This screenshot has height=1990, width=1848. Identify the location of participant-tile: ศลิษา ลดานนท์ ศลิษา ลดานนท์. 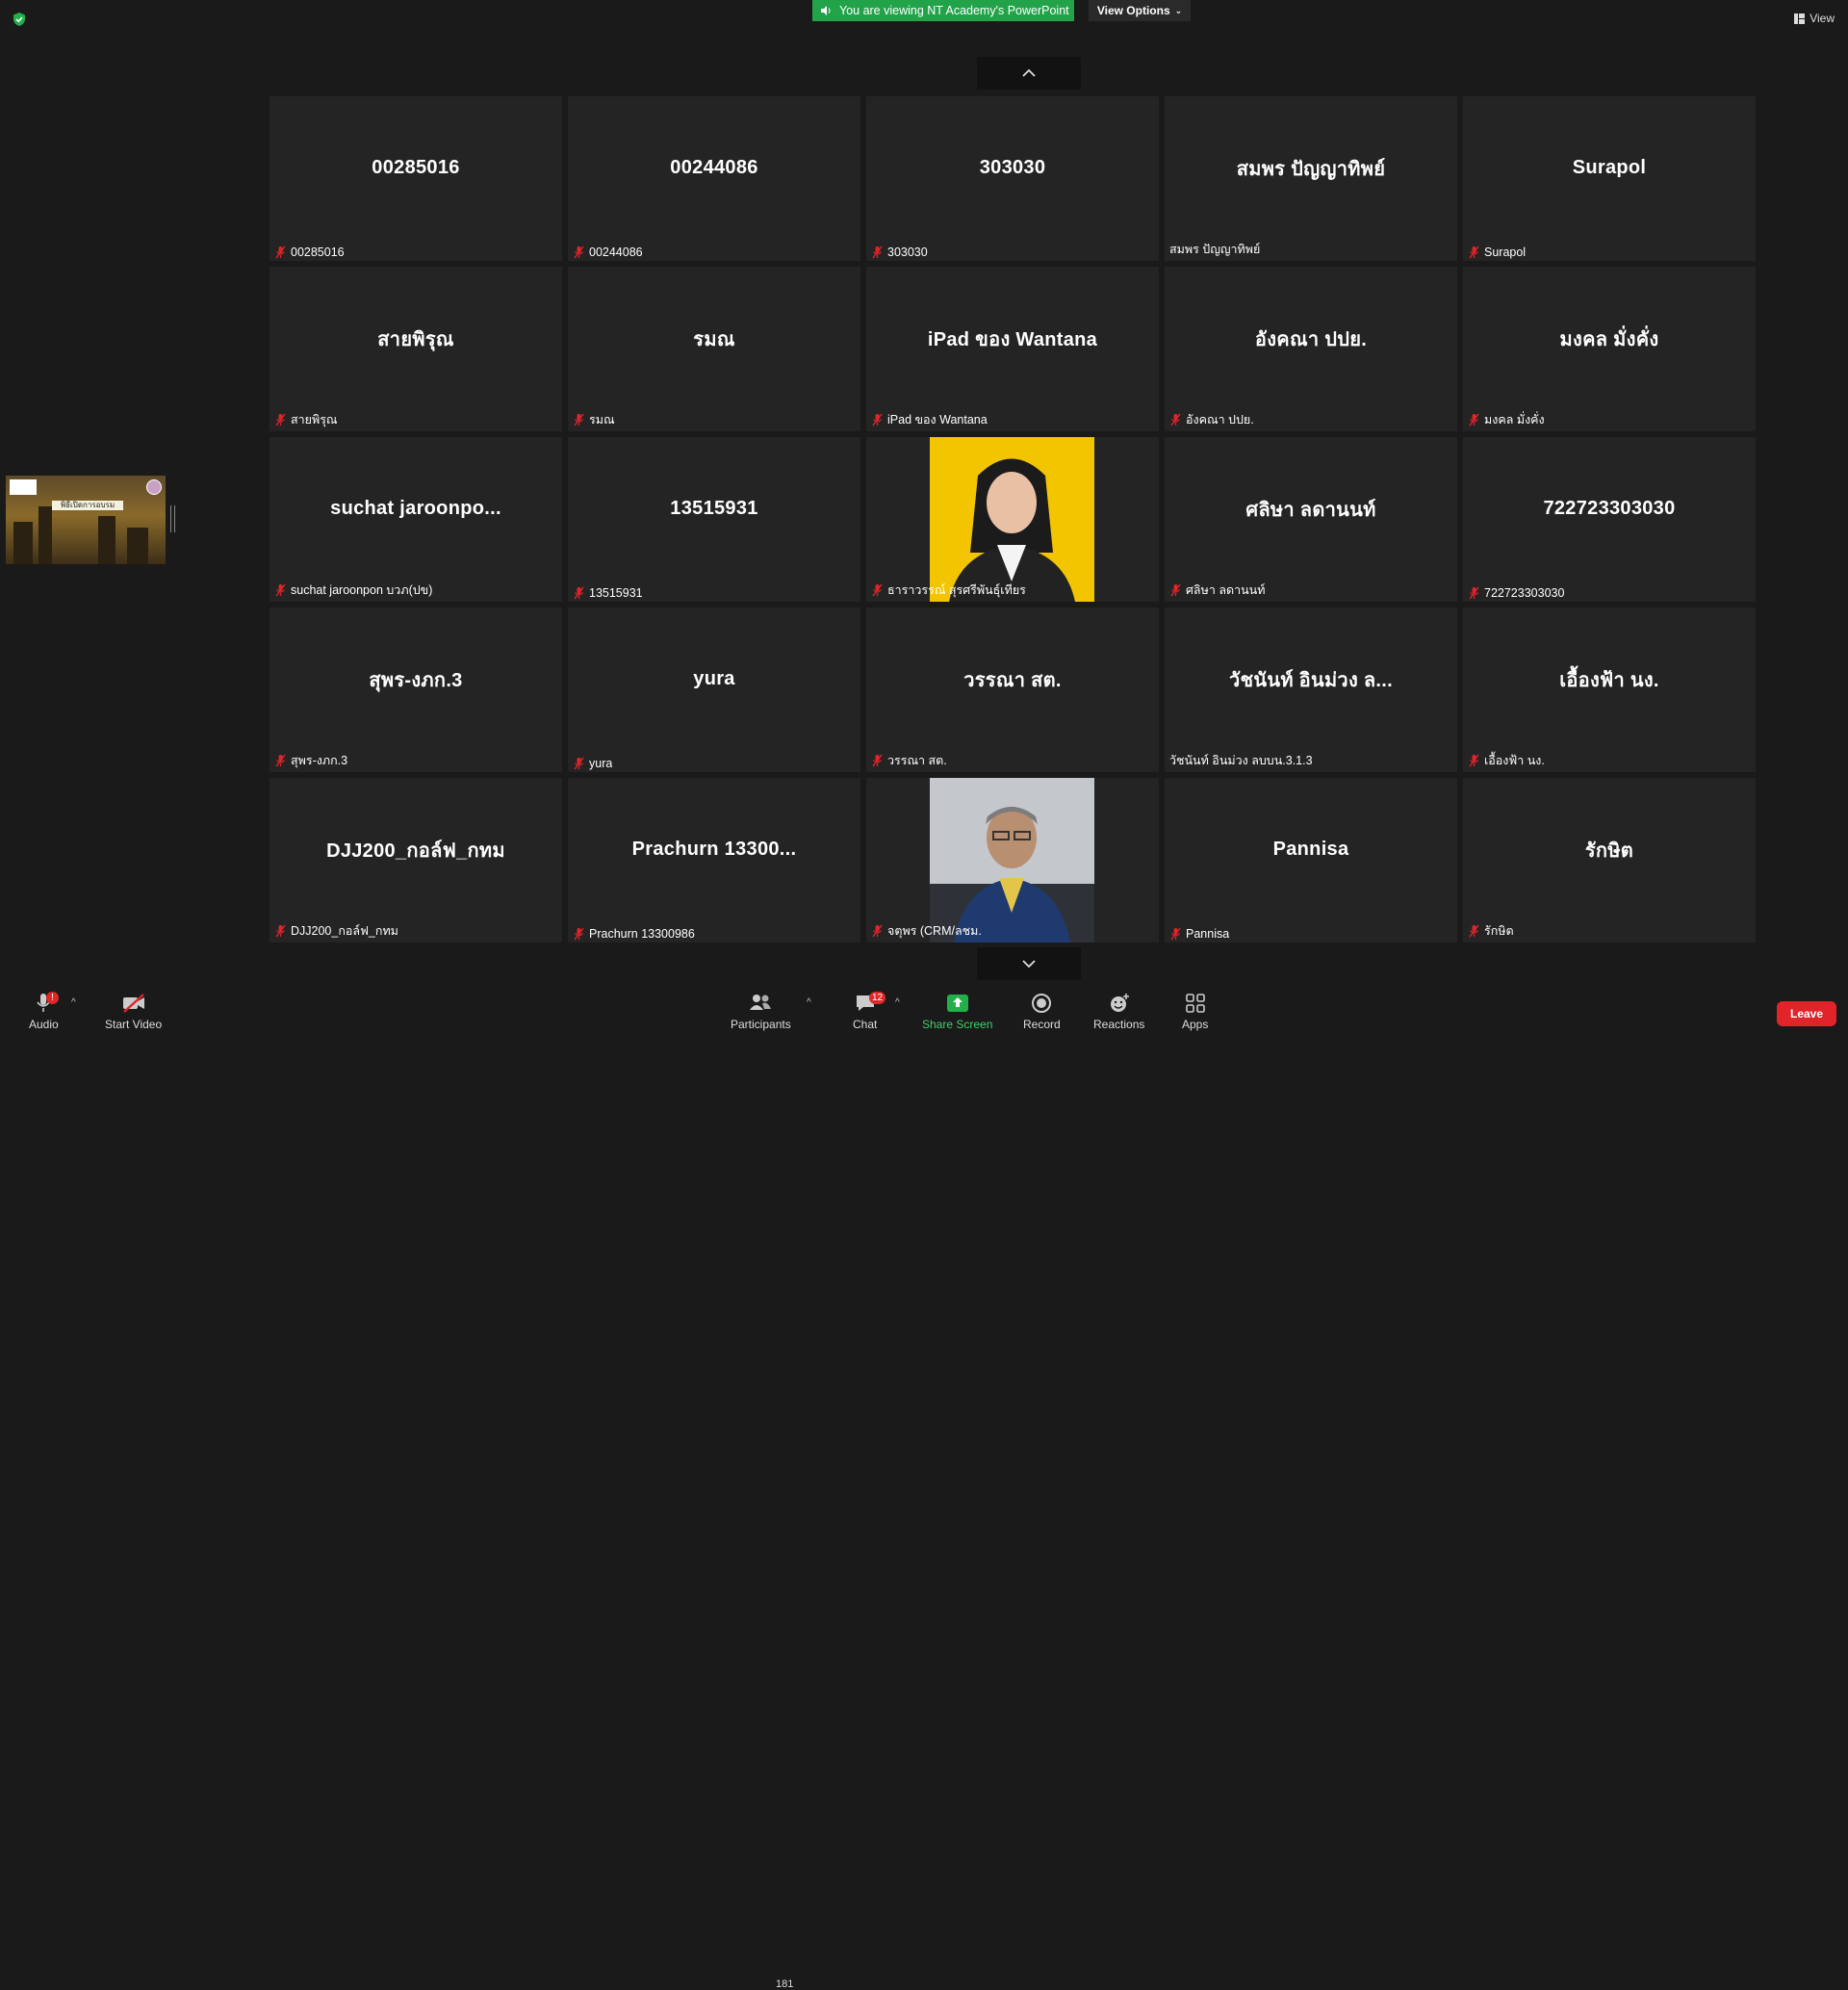
(1311, 519).